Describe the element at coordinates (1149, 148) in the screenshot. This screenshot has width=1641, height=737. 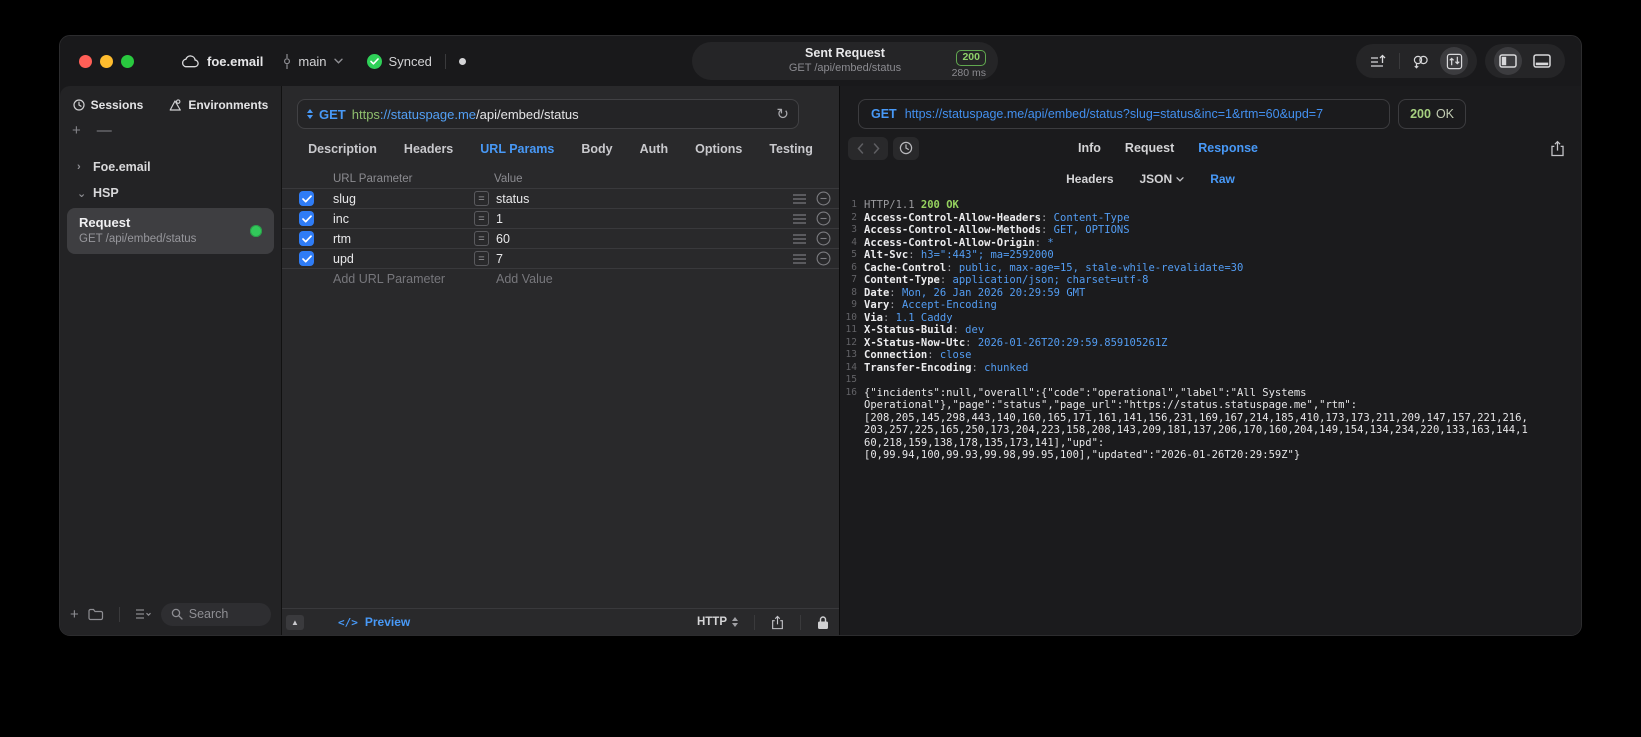
I see `response-tab-request: Request` at that location.